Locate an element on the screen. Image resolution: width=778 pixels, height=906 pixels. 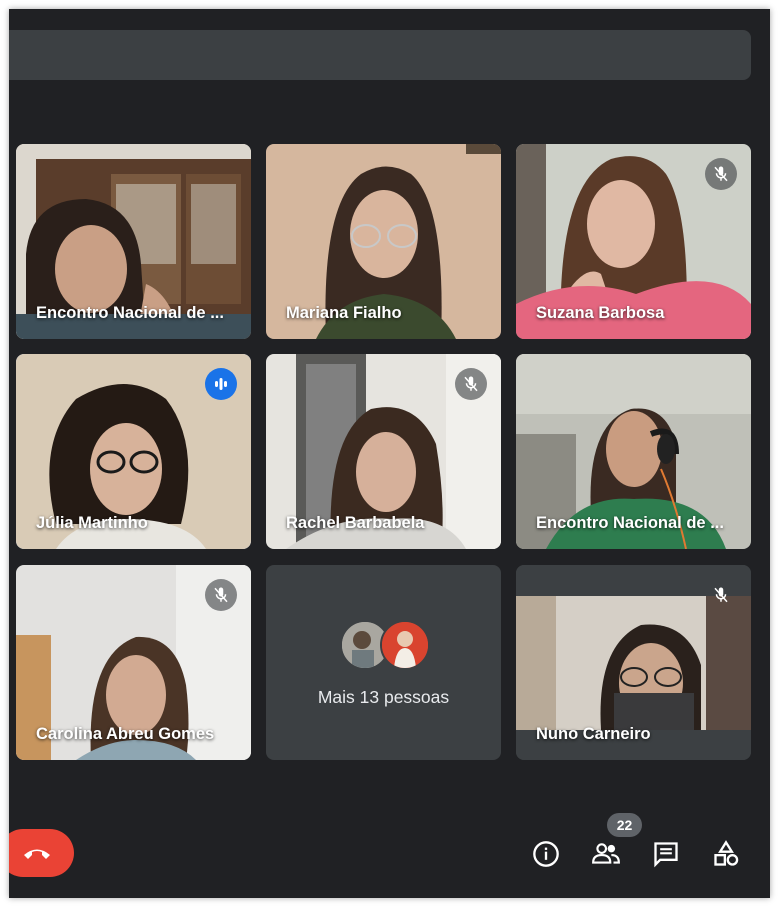
more-people-tile: Mais 13 pessoas is located at coordinates (383, 662).